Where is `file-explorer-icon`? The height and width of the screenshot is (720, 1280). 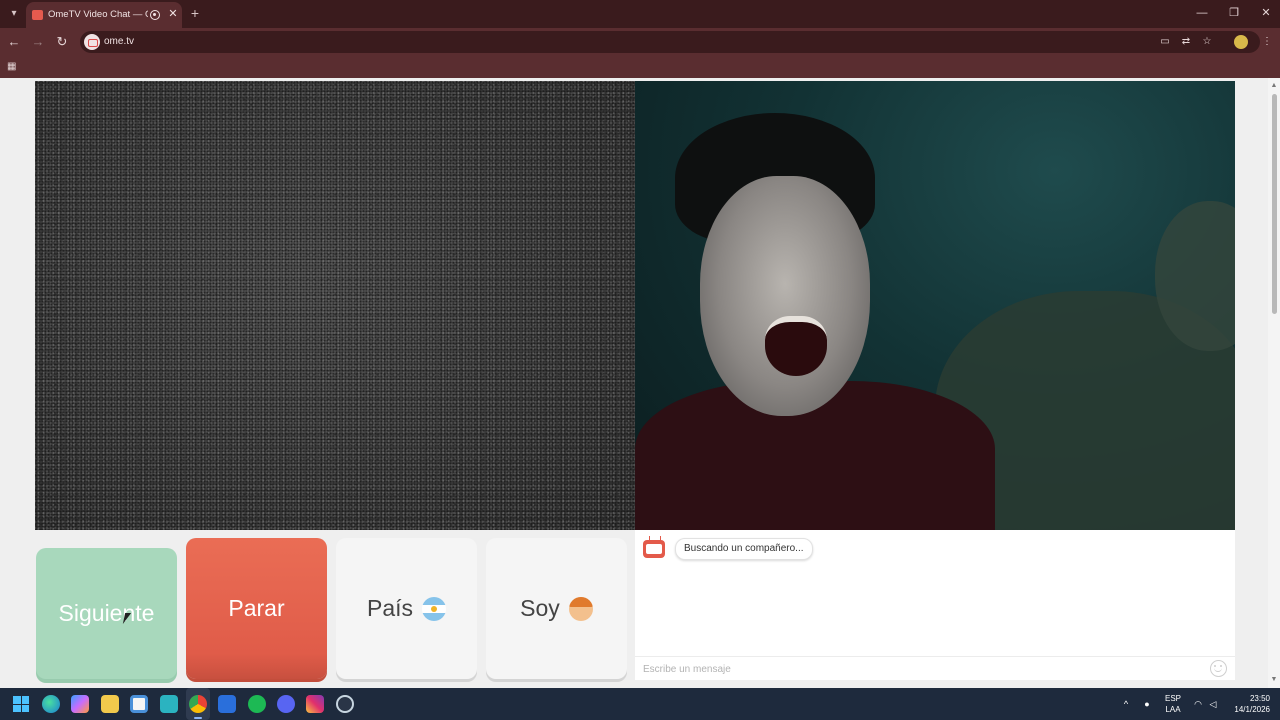
file-explorer-icon is located at coordinates (110, 704).